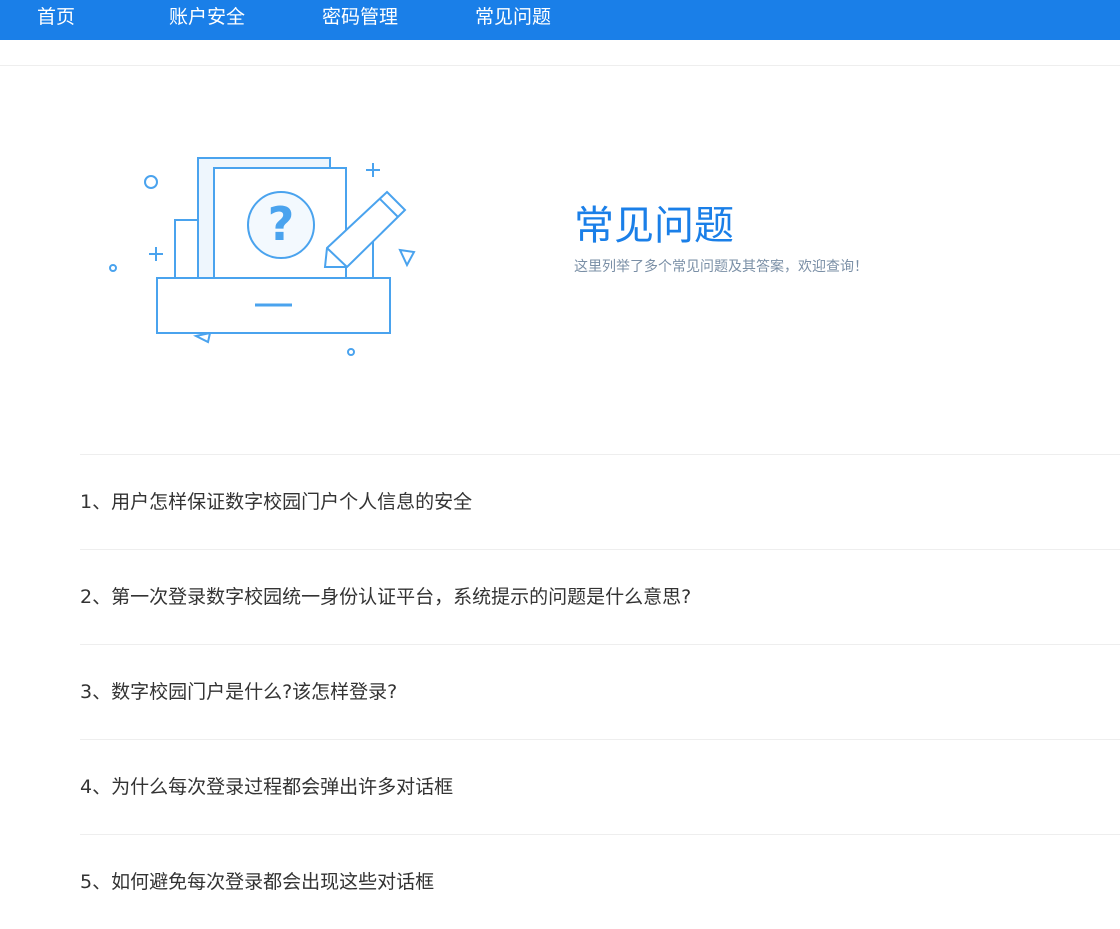 Image resolution: width=1120 pixels, height=929 pixels. I want to click on faq-item-1: 1、用户怎样保证数字校园门户个人信息的安全, so click(600, 501).